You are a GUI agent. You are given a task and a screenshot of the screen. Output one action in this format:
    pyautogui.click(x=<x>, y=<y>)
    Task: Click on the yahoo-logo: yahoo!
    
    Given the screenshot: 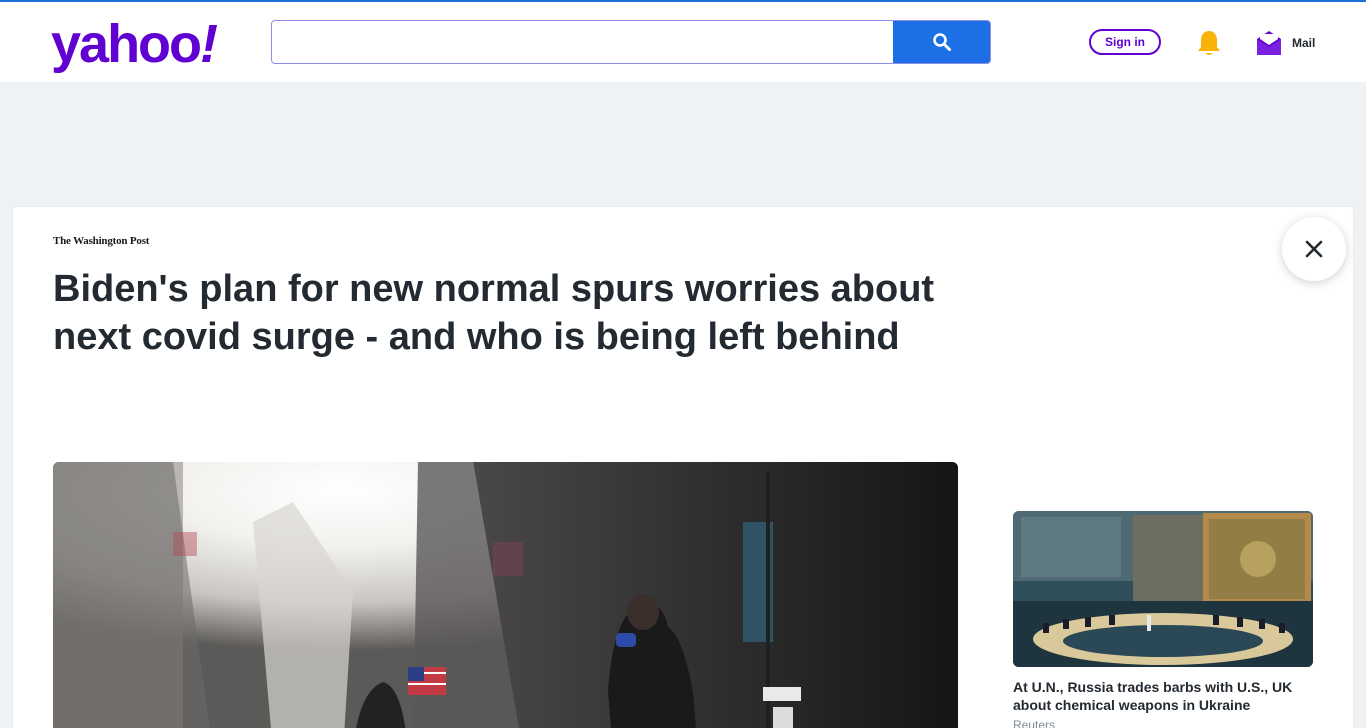 What is the action you would take?
    pyautogui.click(x=134, y=44)
    